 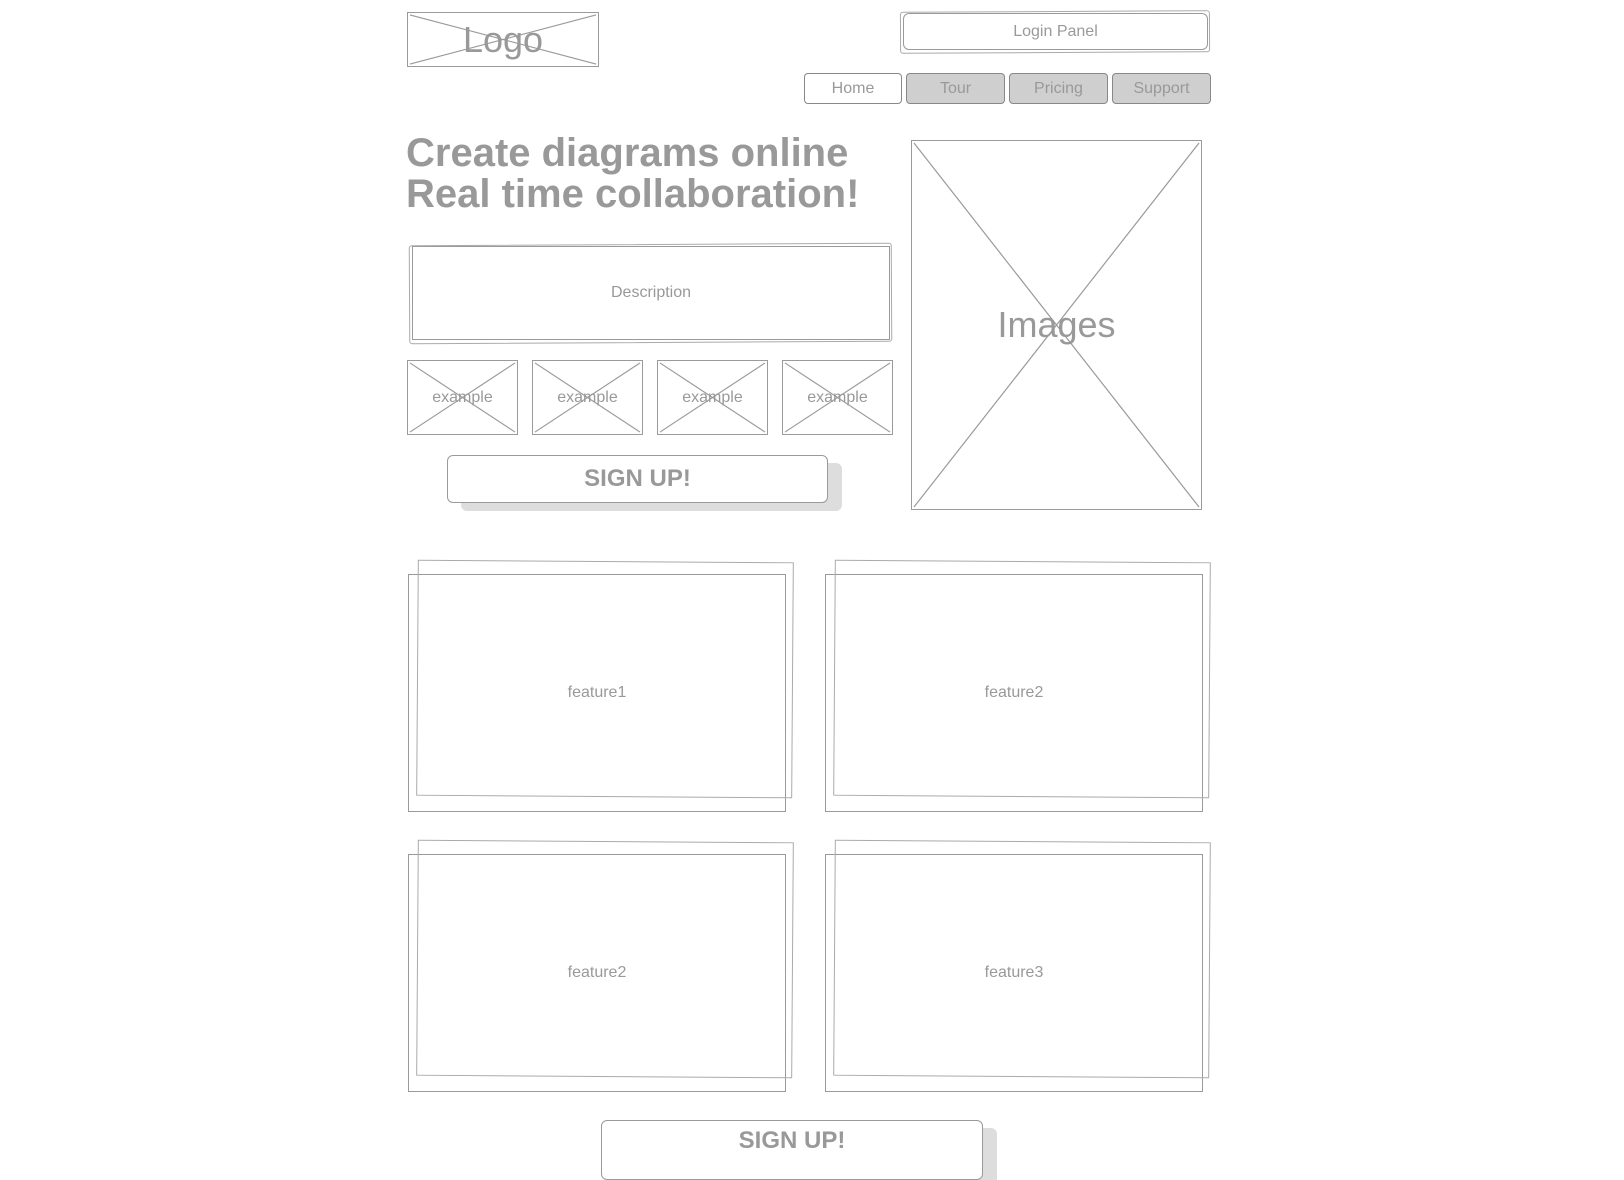 I want to click on nav-tab-label: Support, so click(x=1161, y=88).